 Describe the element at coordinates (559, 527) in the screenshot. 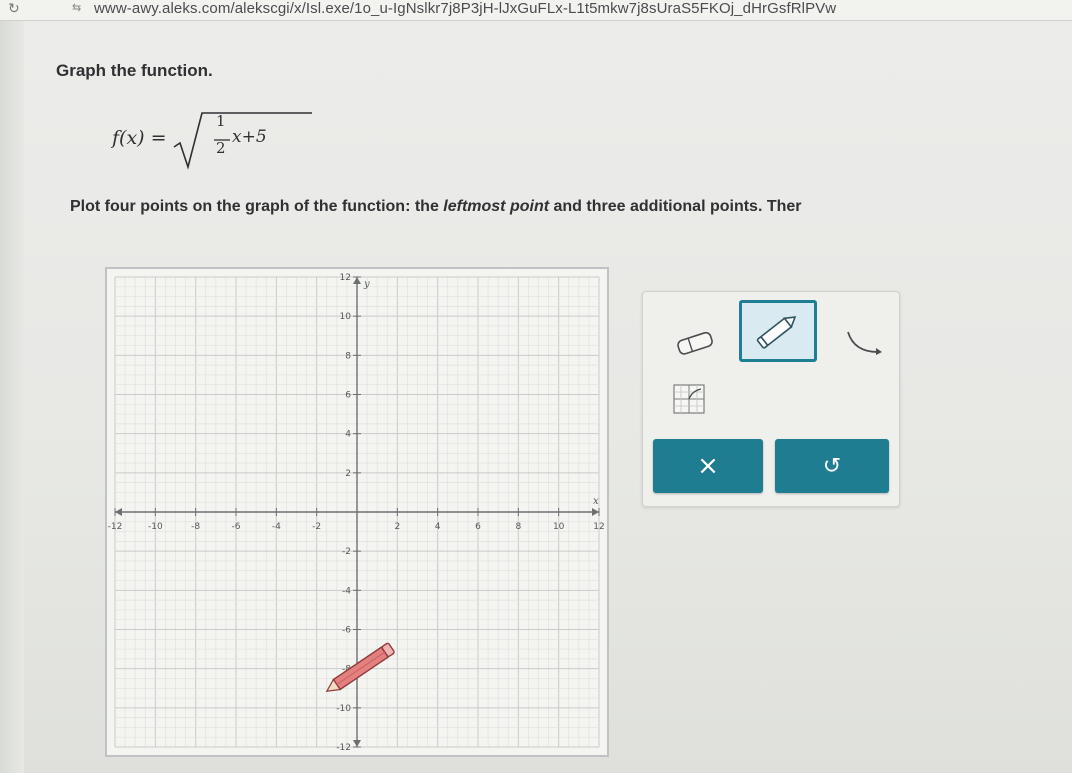

I see `x-tick-label: 10` at that location.